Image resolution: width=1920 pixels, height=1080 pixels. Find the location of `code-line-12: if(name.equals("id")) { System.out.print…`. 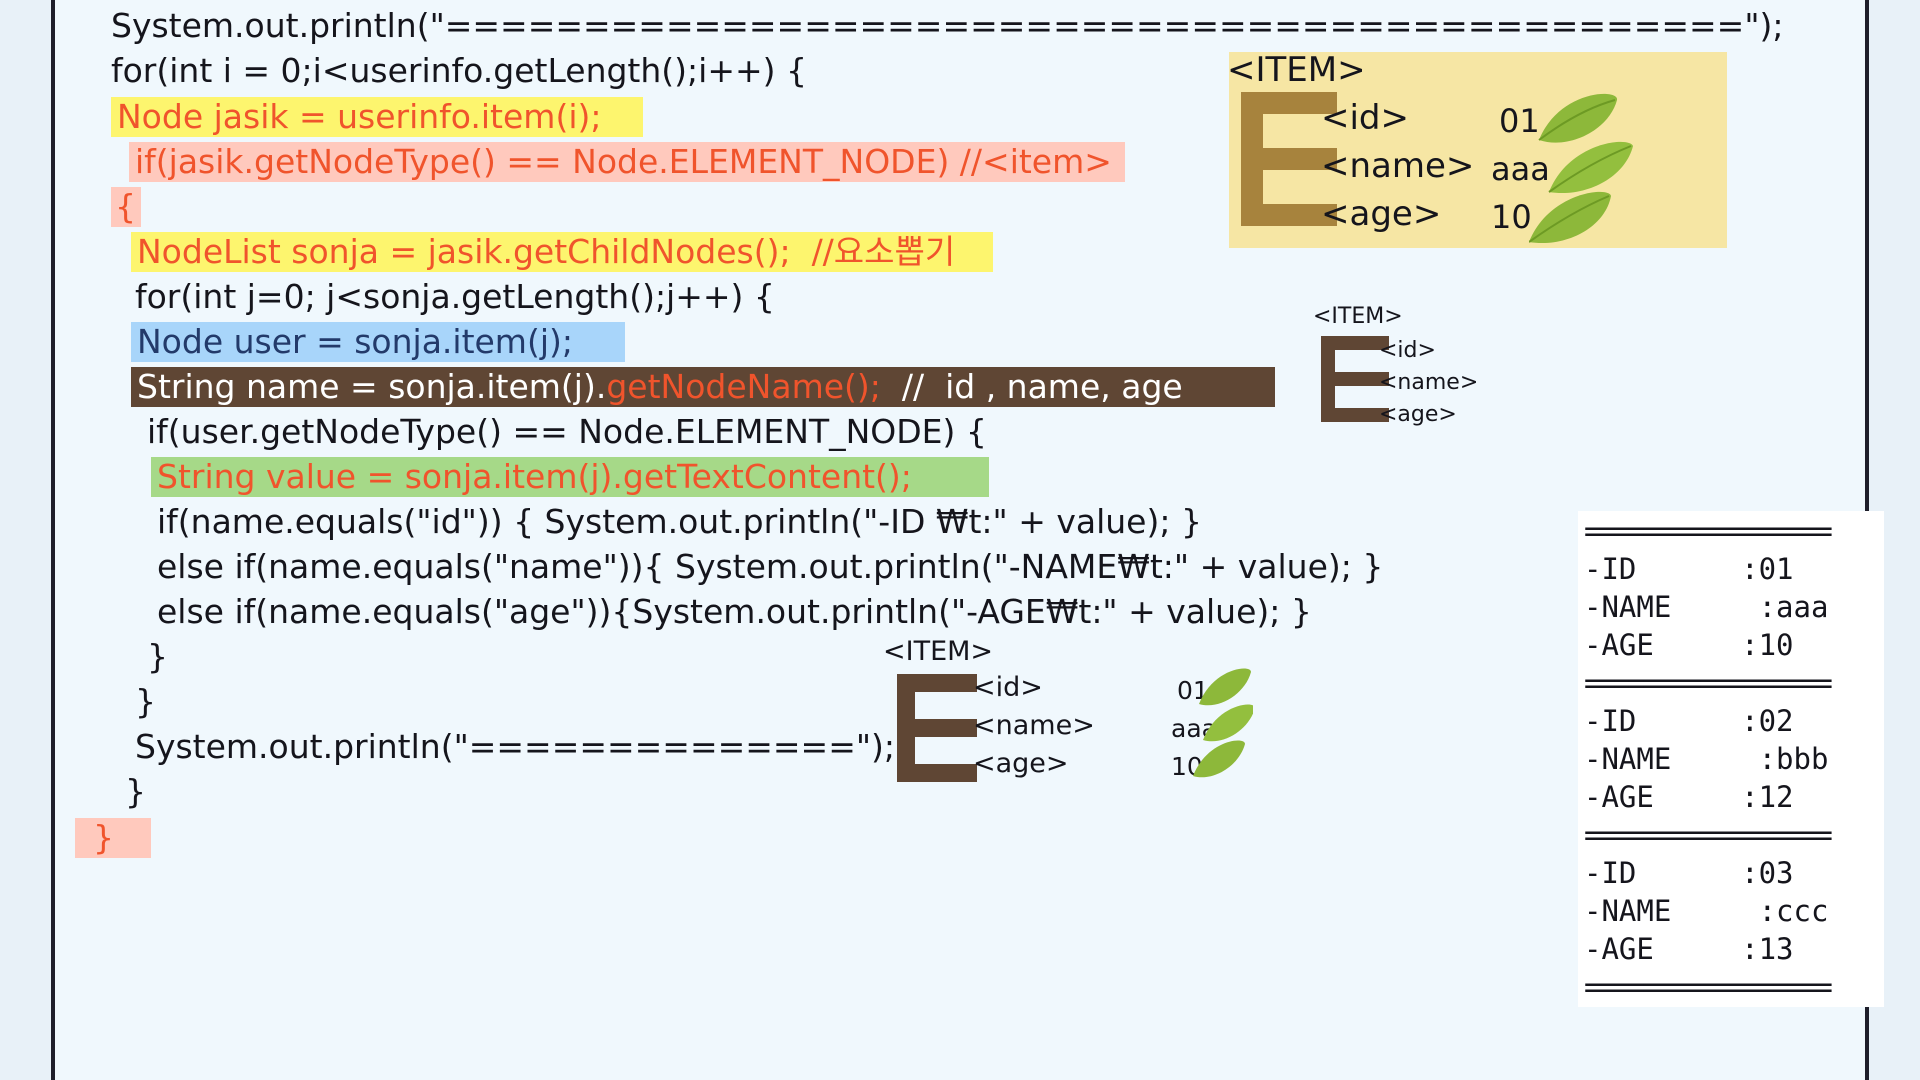

code-line-12: if(name.equals("id")) { System.out.print… is located at coordinates (679, 521).